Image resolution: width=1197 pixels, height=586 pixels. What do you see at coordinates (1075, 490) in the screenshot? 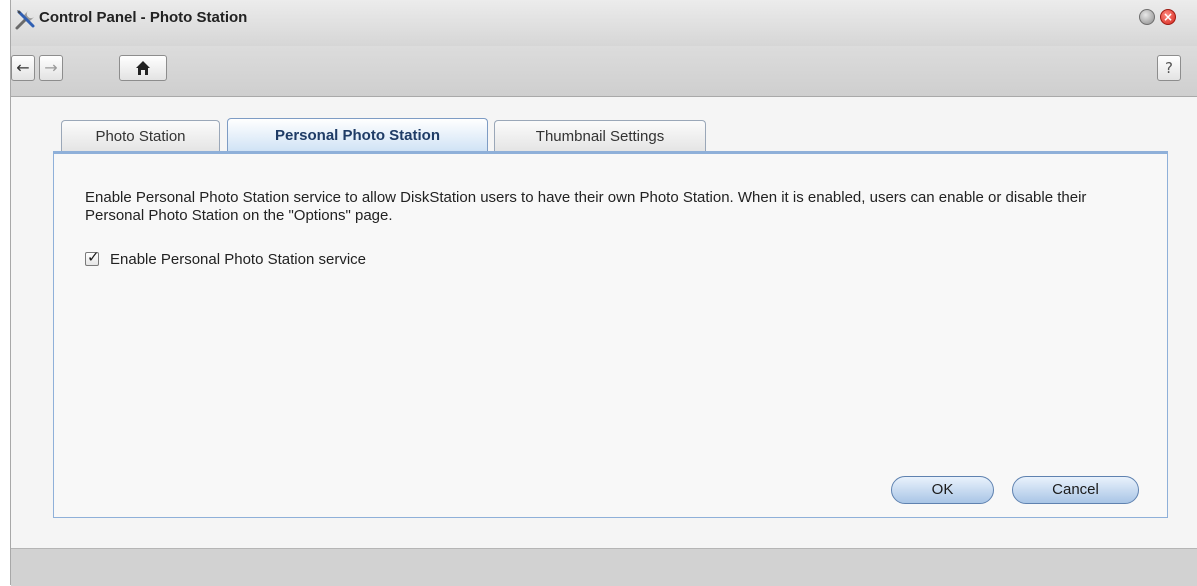
I see `cancel-button: Cancel` at bounding box center [1075, 490].